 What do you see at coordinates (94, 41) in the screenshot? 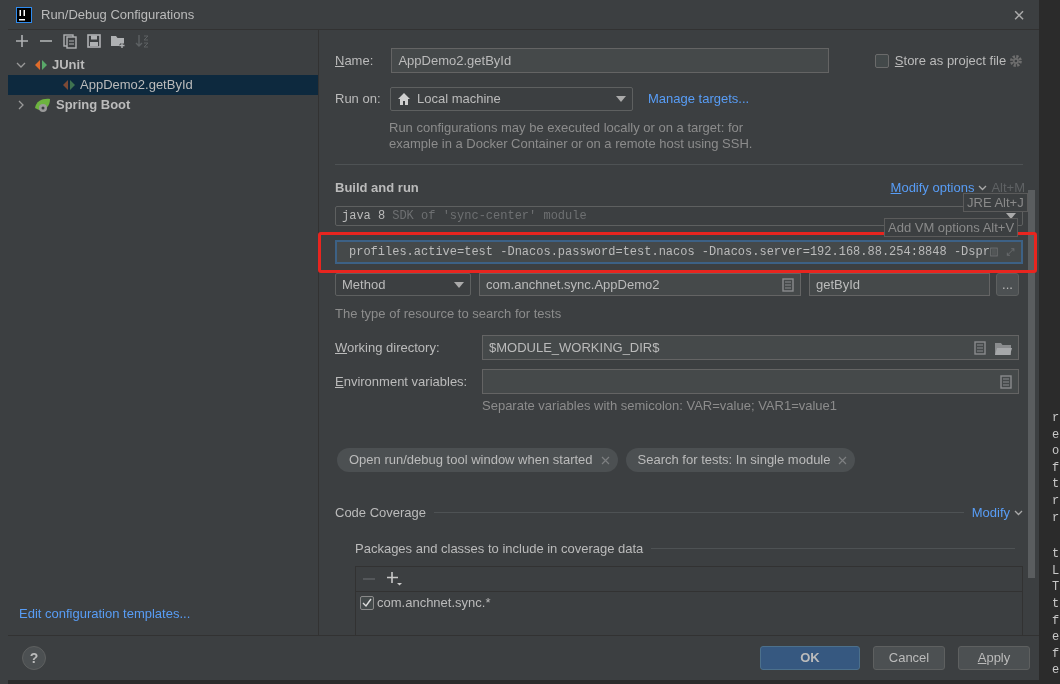
I see `save-icon` at bounding box center [94, 41].